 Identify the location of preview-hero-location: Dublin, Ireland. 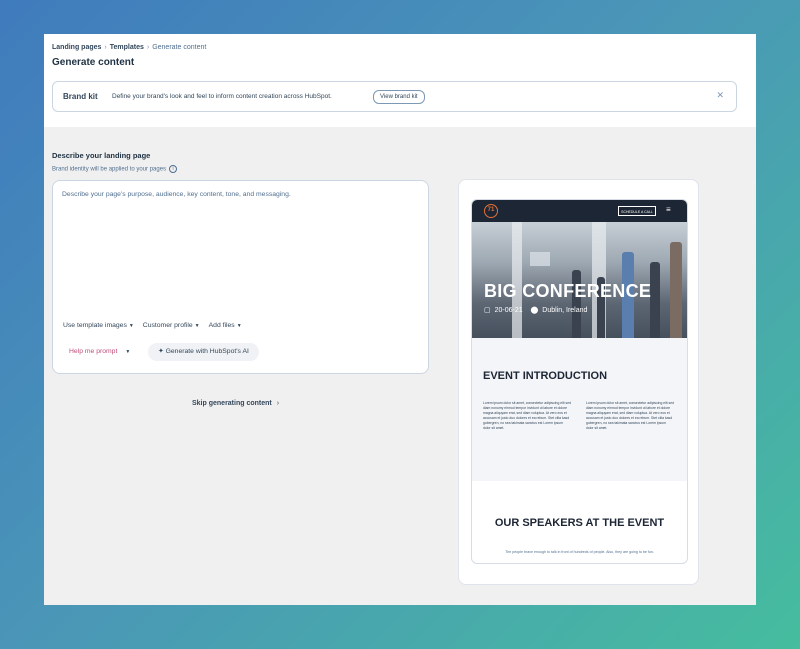
(565, 310).